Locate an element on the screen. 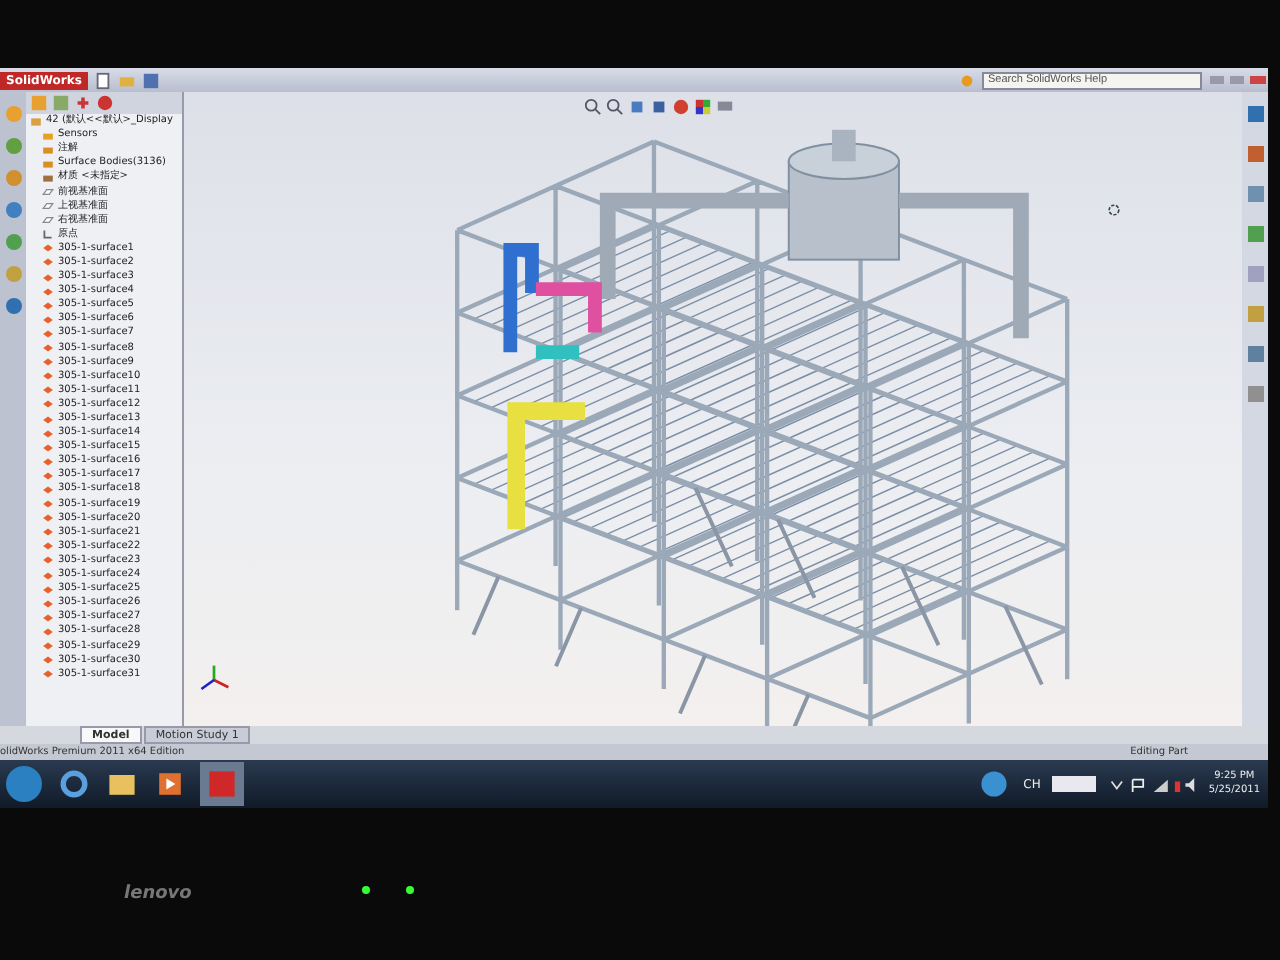 The width and height of the screenshot is (1280, 960). globe-icon is located at coordinates (993, 784).